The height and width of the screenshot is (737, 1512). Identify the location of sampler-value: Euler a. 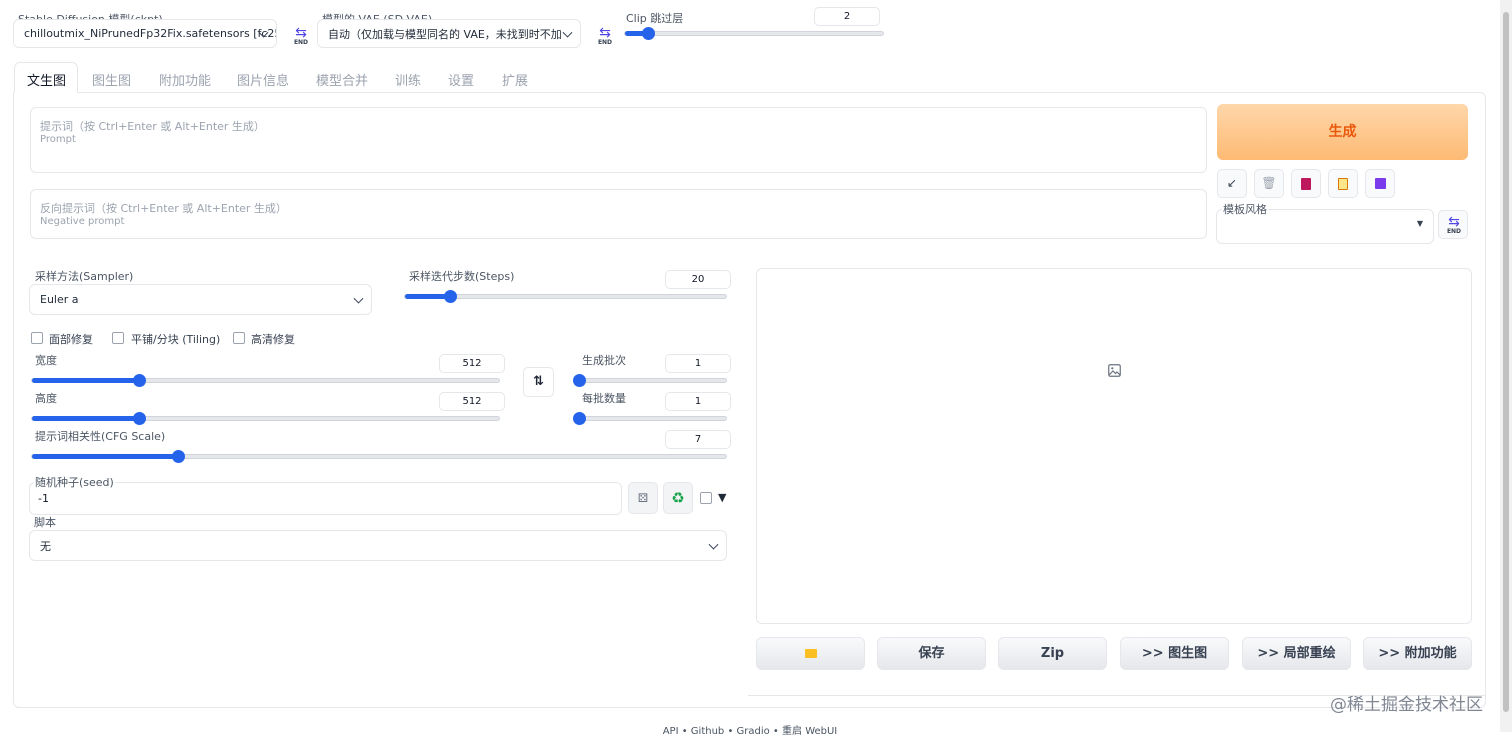
(59, 299).